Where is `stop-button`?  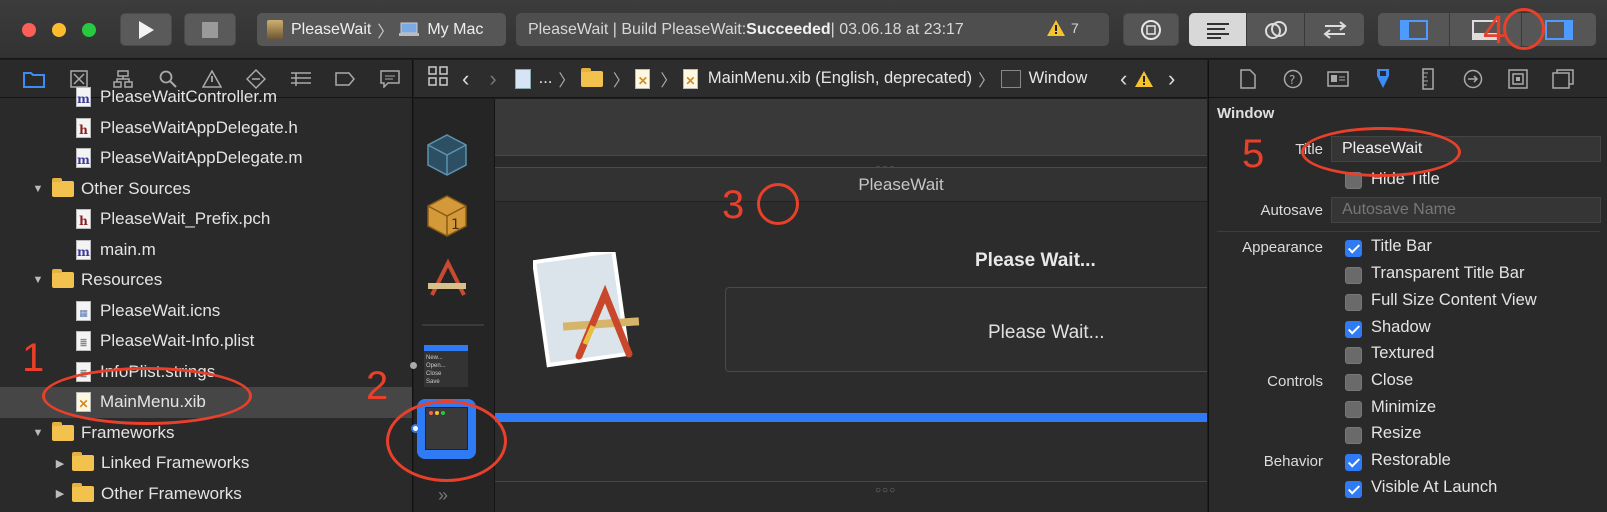
stop-button is located at coordinates (210, 29).